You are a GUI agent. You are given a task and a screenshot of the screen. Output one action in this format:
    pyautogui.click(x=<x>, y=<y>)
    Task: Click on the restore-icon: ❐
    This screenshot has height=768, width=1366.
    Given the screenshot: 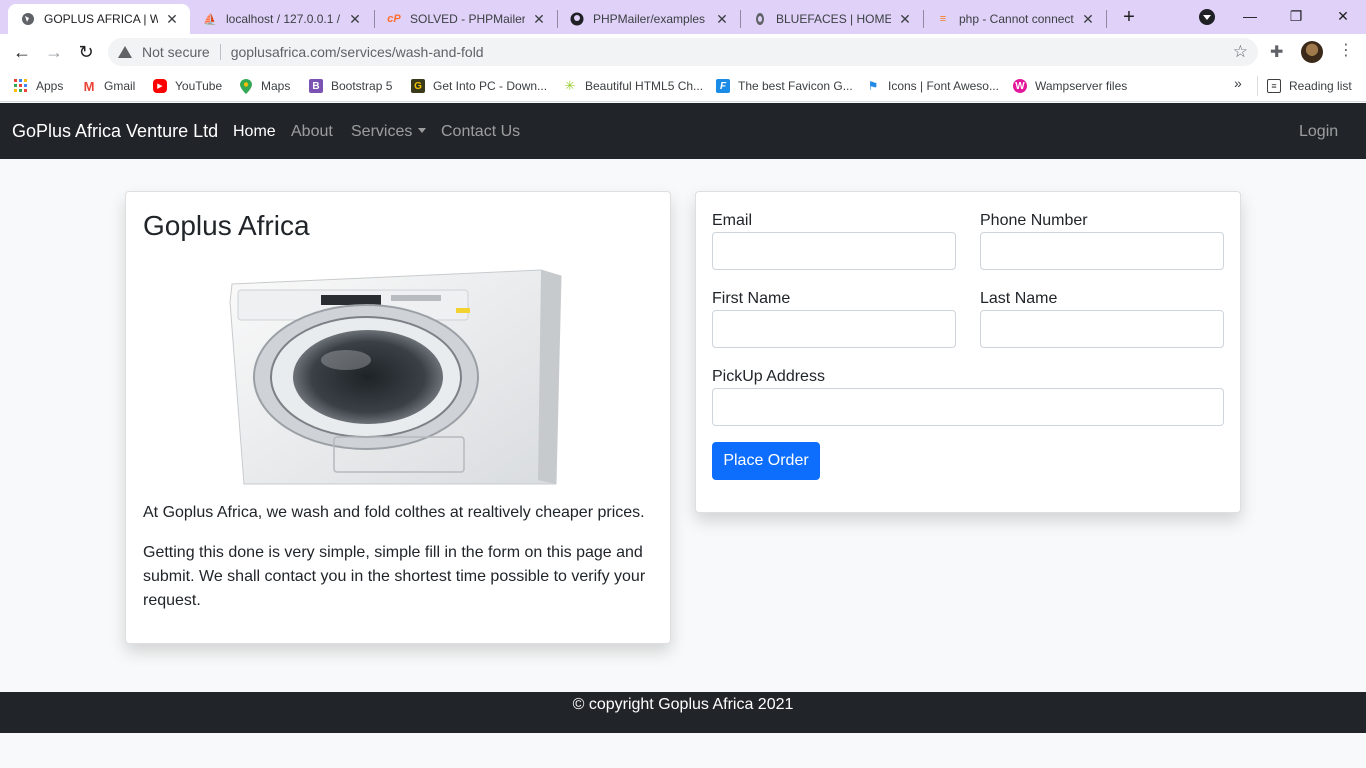 What is the action you would take?
    pyautogui.click(x=1296, y=16)
    